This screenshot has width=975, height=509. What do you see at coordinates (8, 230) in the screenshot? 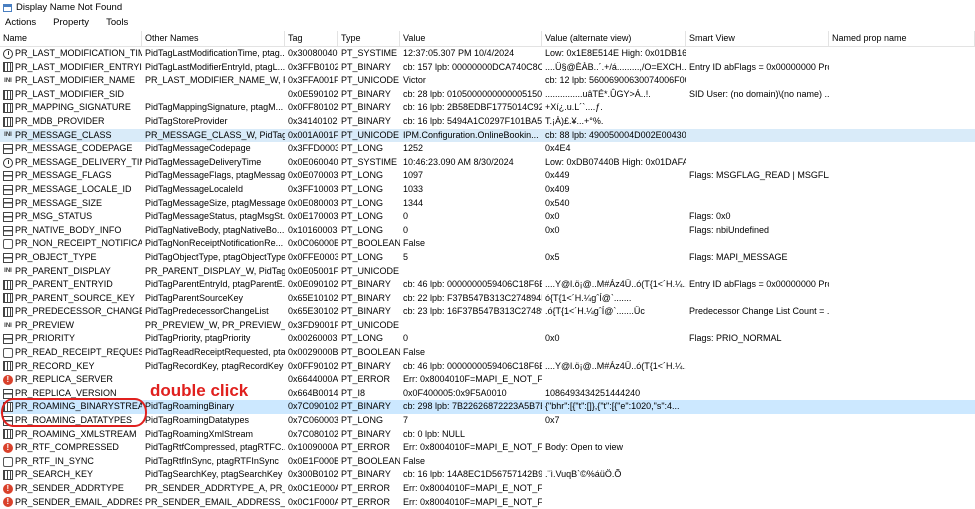
I see `number-icon` at bounding box center [8, 230].